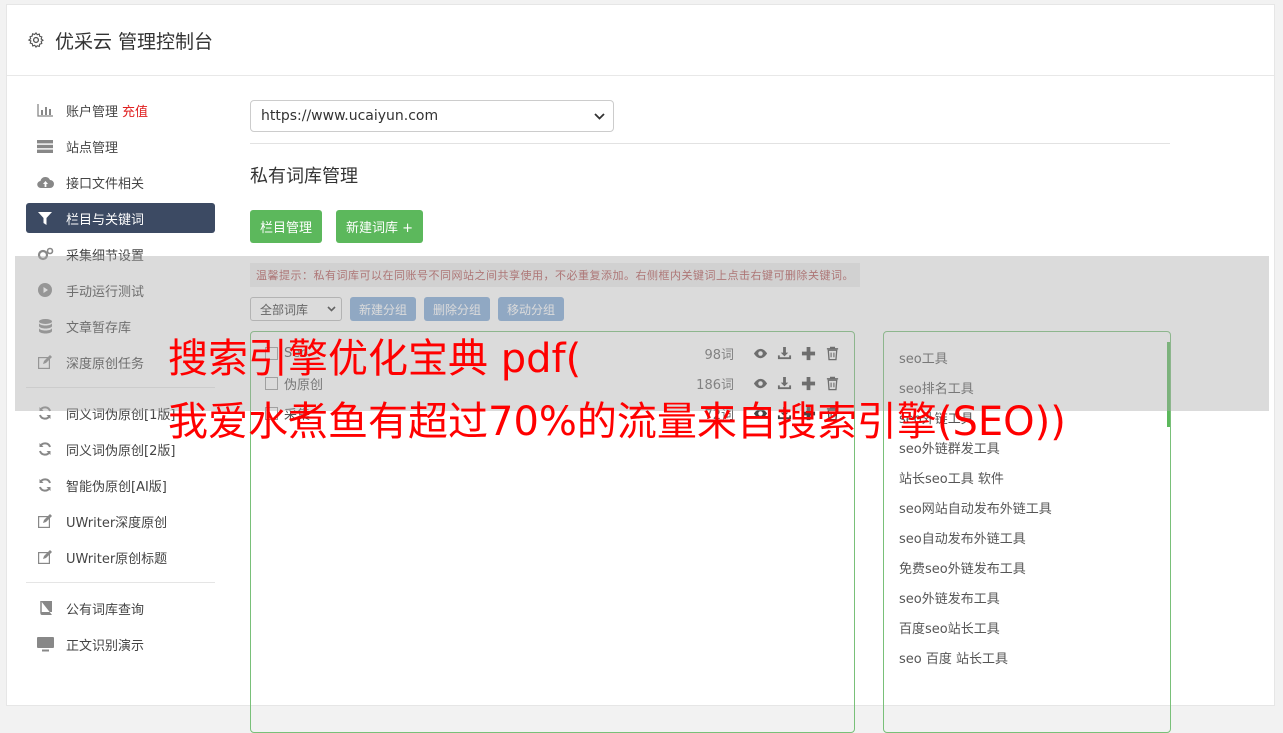  I want to click on keyword-item: seo外链发布工具, so click(1027, 597).